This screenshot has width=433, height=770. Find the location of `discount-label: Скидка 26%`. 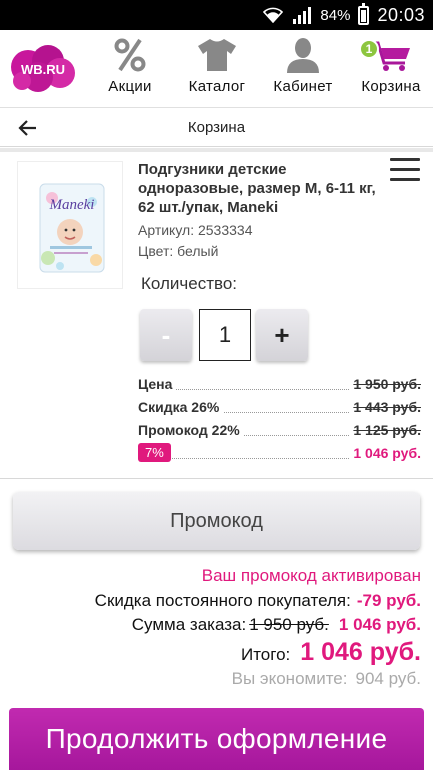

discount-label: Скидка 26% is located at coordinates (181, 407).